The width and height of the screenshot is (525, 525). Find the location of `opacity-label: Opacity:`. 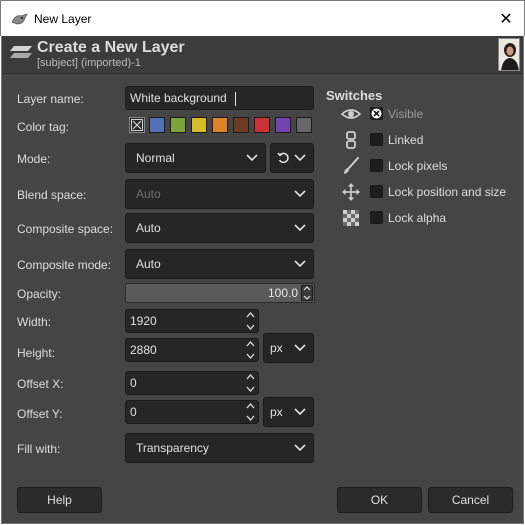

opacity-label: Opacity: is located at coordinates (39, 294).